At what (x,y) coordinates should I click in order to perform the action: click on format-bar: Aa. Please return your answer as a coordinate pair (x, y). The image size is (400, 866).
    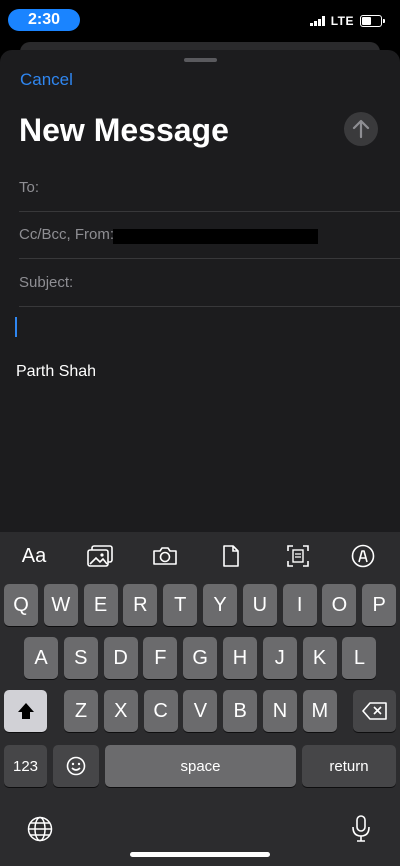
    Looking at the image, I should click on (200, 556).